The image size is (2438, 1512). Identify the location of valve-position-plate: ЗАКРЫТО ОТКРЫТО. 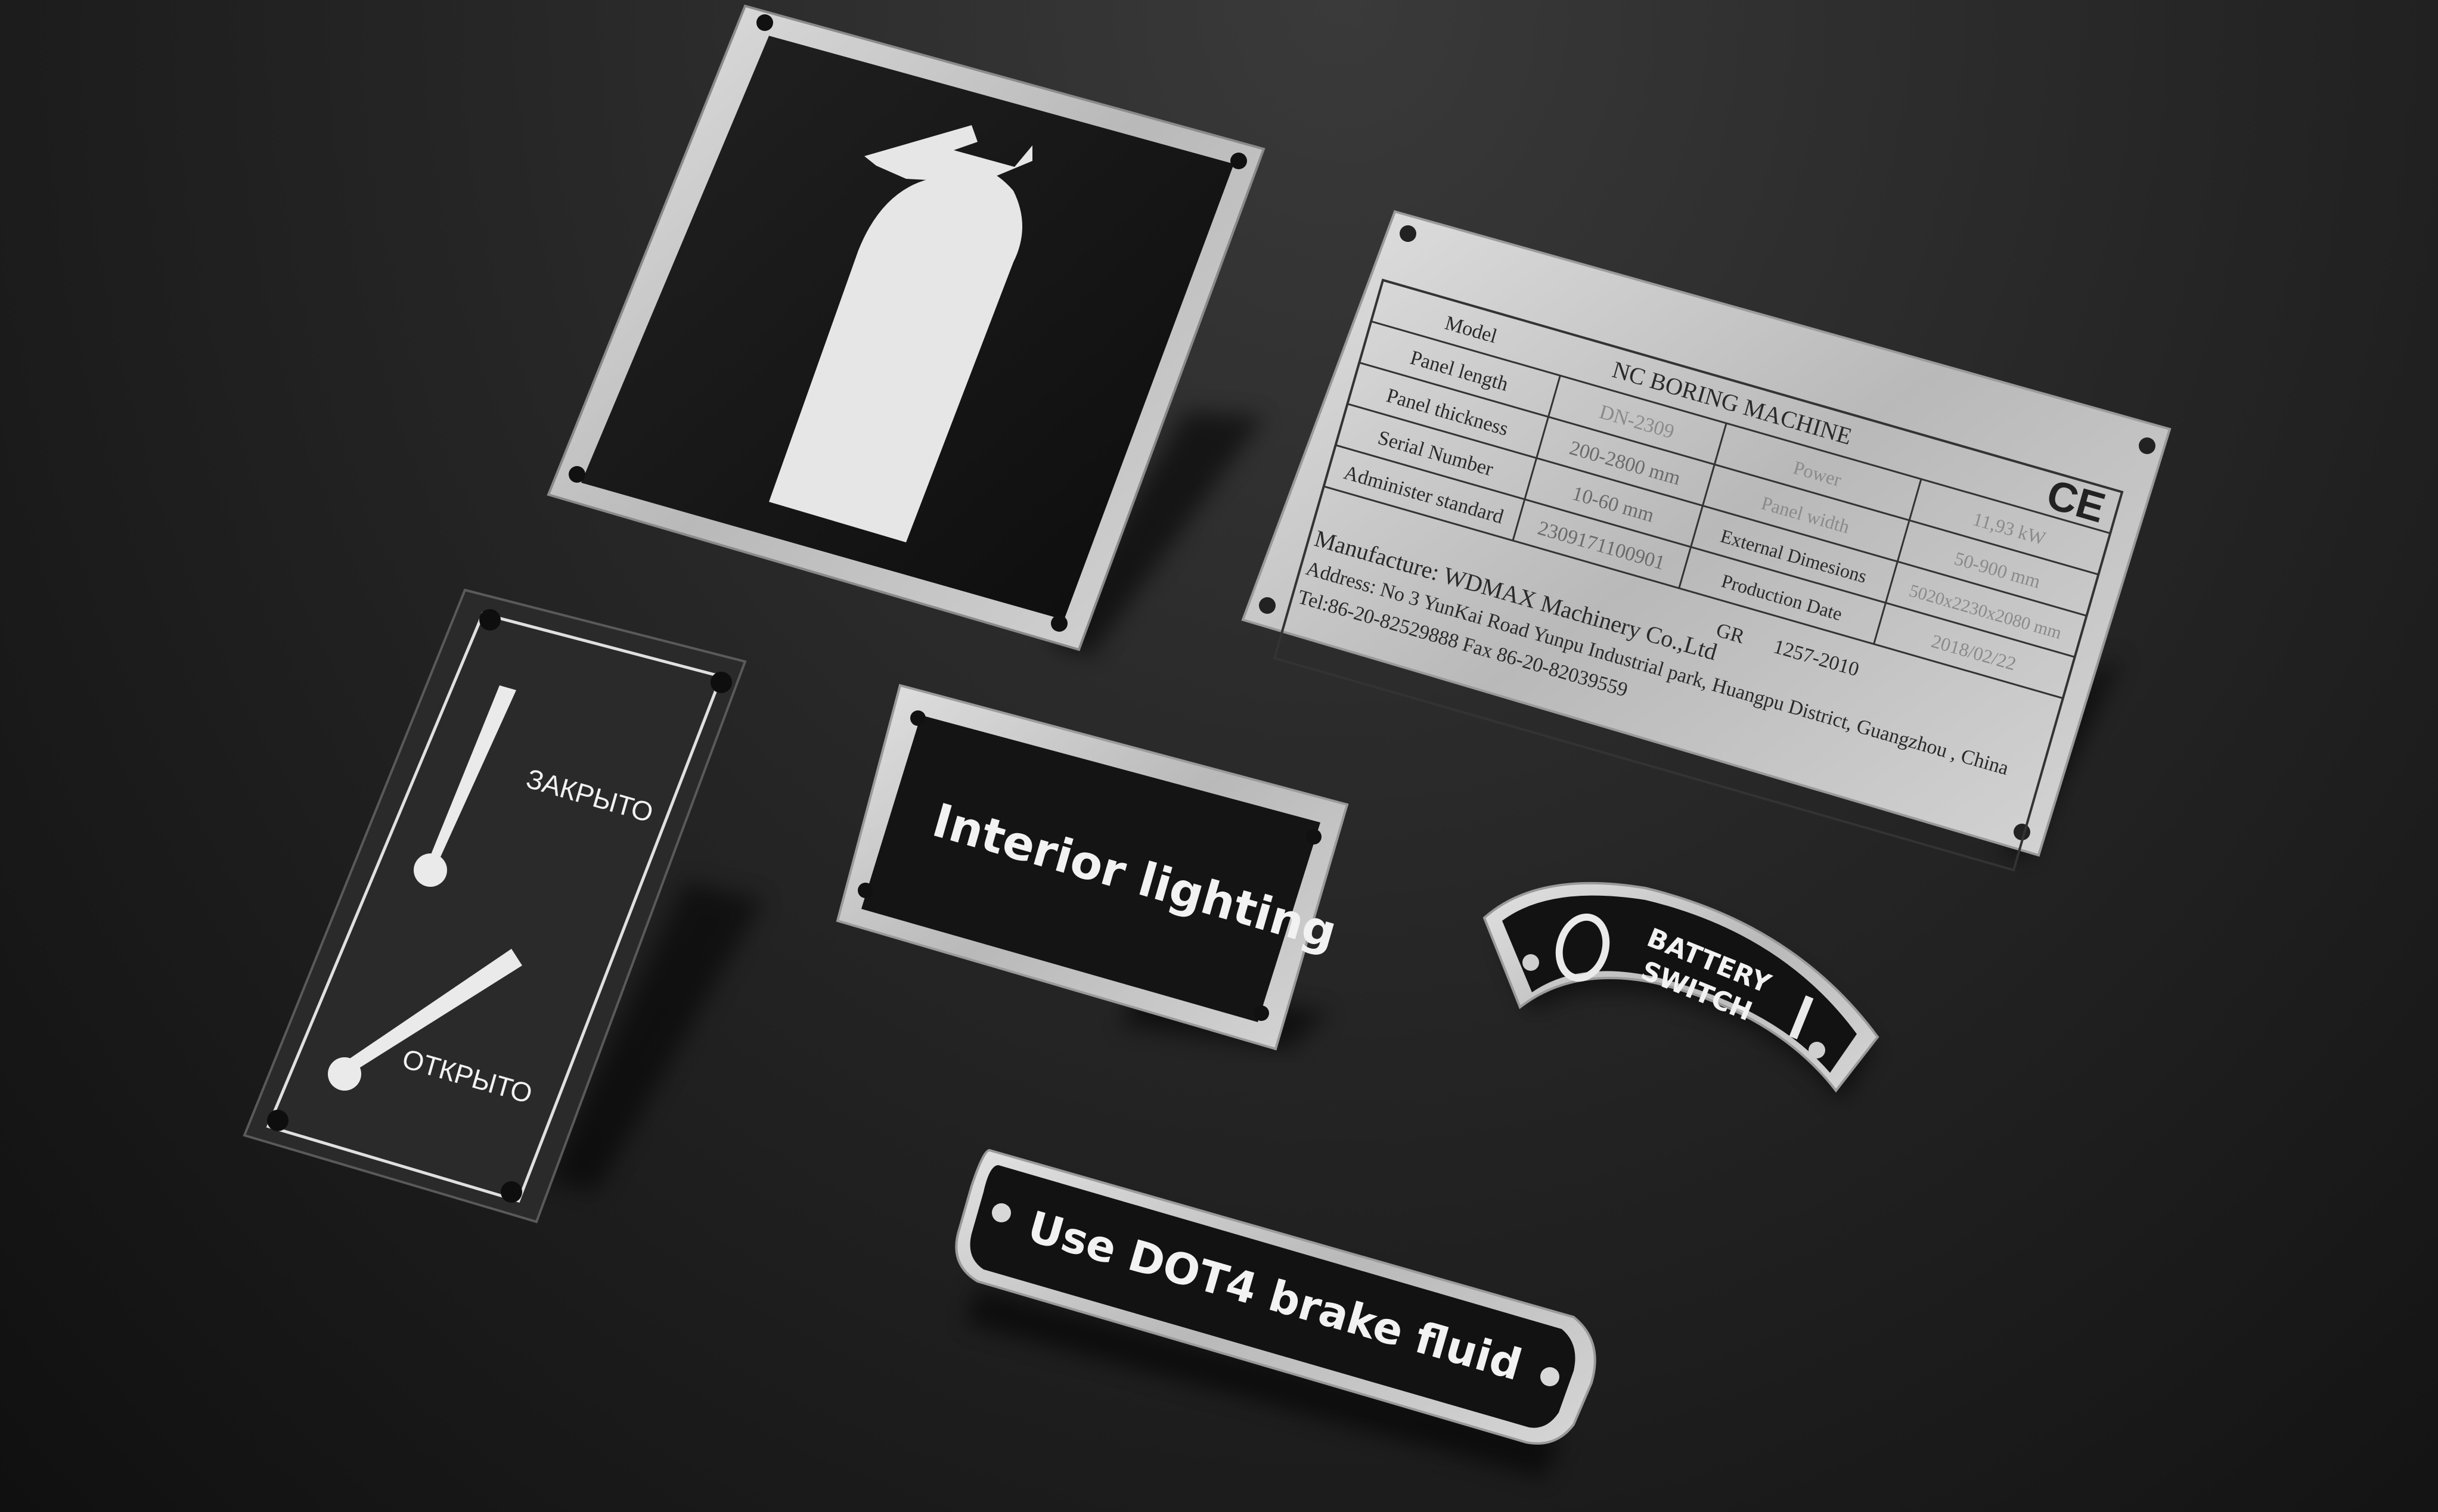
(503, 906).